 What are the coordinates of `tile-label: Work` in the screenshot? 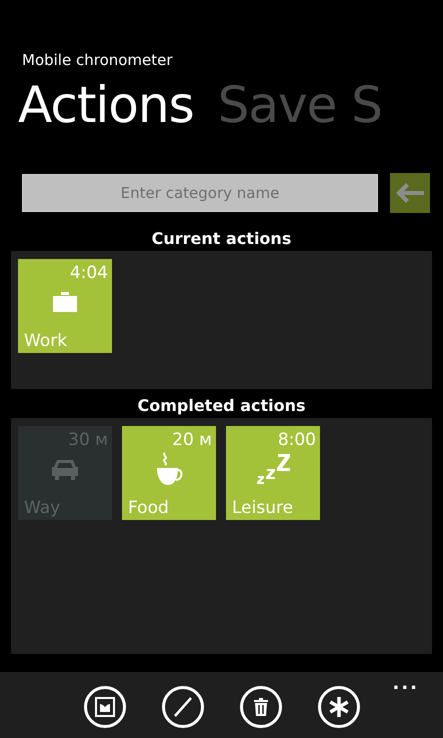 It's located at (45, 341).